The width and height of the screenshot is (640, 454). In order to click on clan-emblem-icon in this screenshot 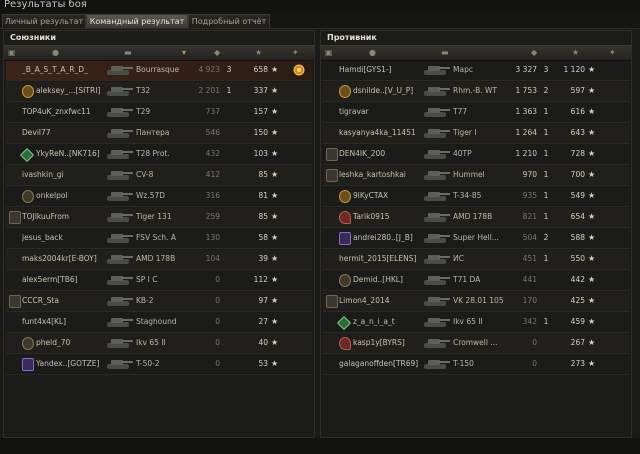, I will do `click(28, 196)`.